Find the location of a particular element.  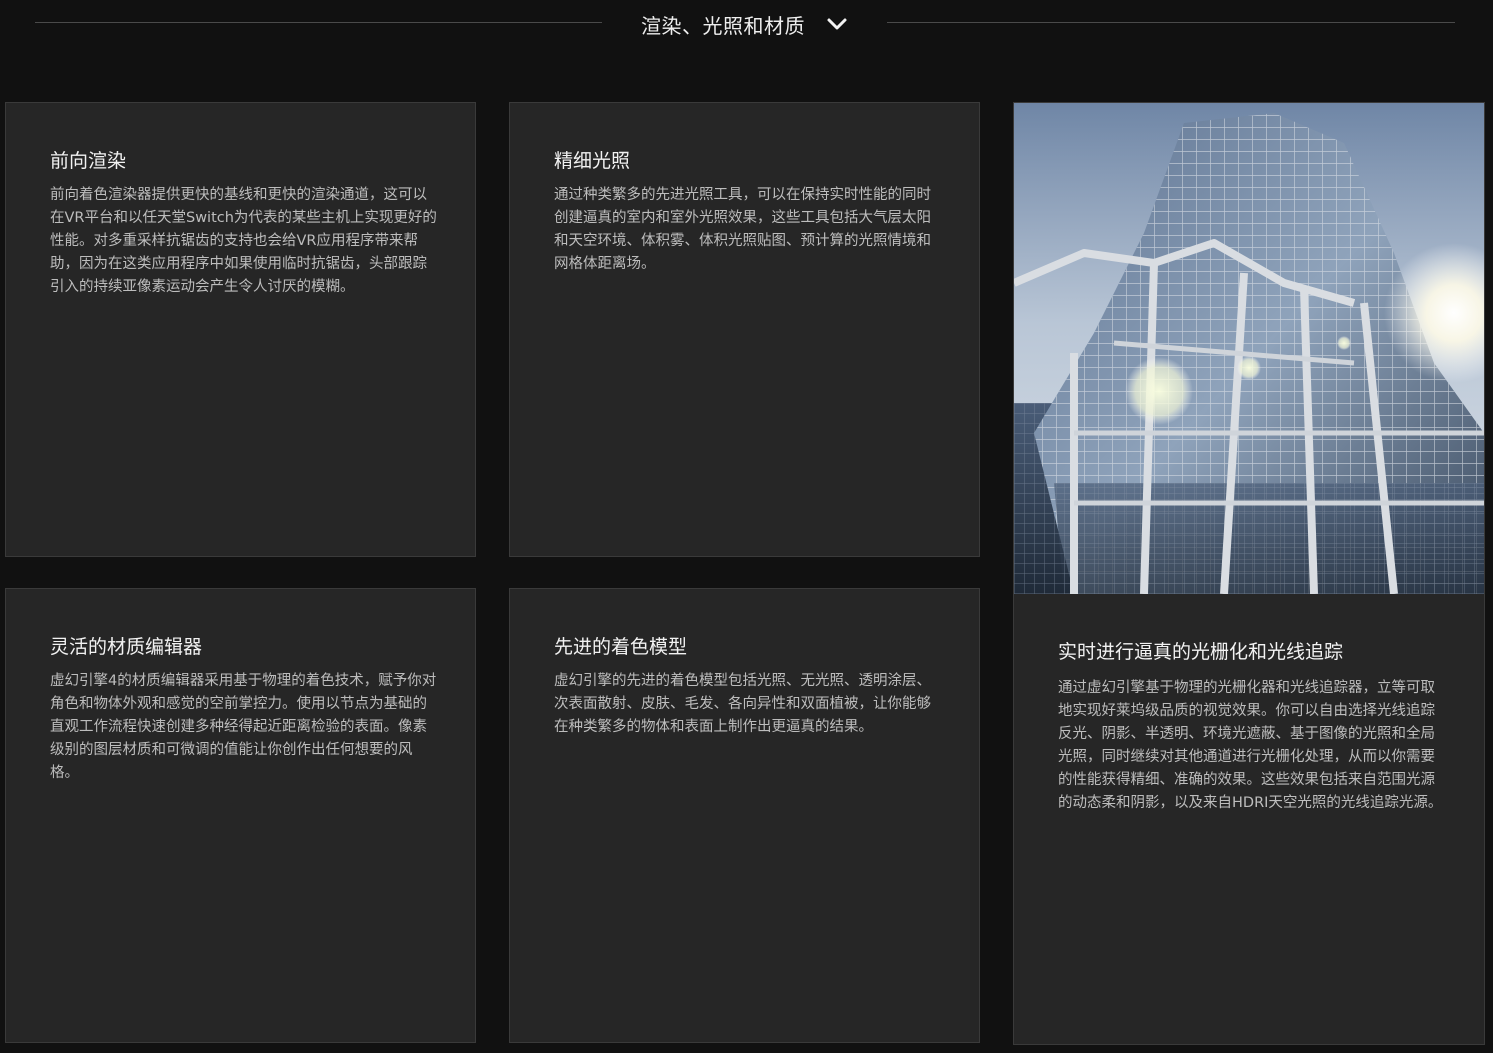

section-header: 渲染、光照和材质 is located at coordinates (746, 25).